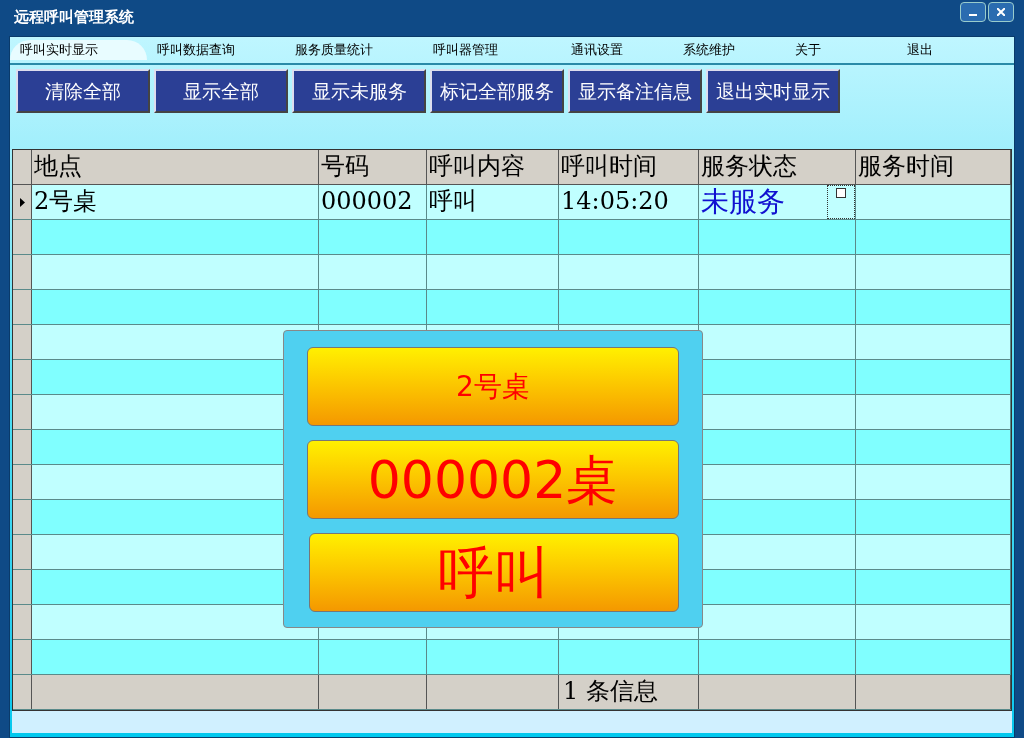  I want to click on column-header: 呼叫时间, so click(629, 167).